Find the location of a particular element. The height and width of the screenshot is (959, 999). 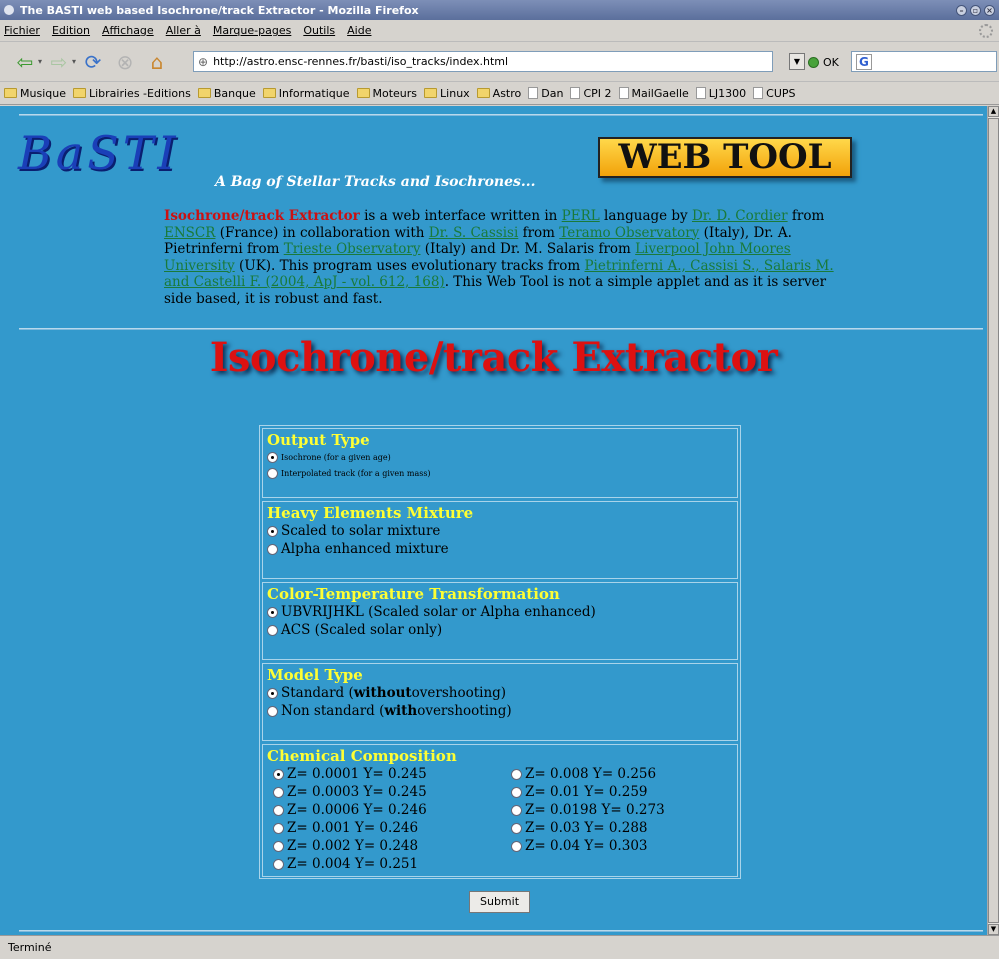

bookmark-linux: Linux is located at coordinates (447, 93).